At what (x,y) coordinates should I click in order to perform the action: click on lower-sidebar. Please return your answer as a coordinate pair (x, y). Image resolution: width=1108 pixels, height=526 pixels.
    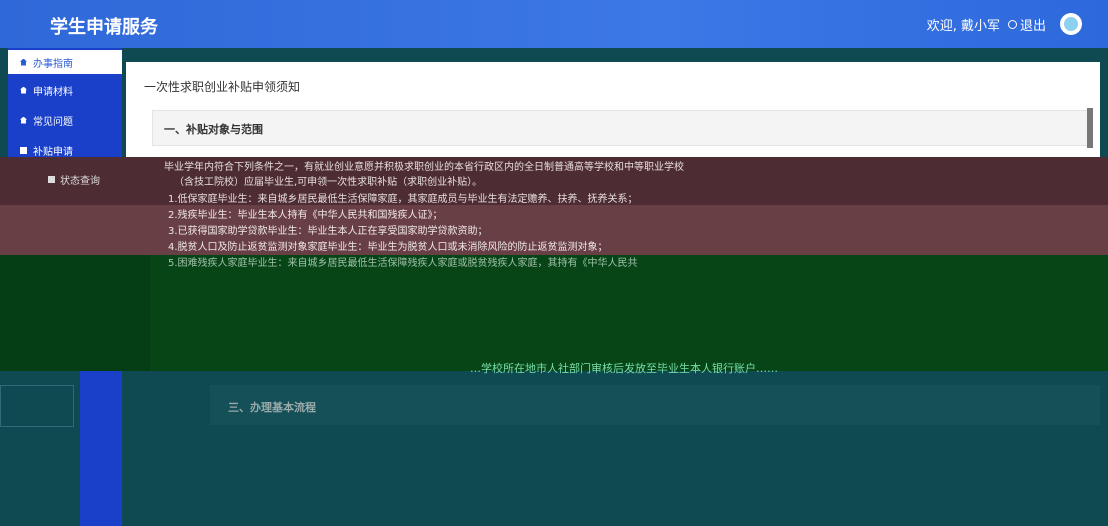
    Looking at the image, I should click on (101, 448).